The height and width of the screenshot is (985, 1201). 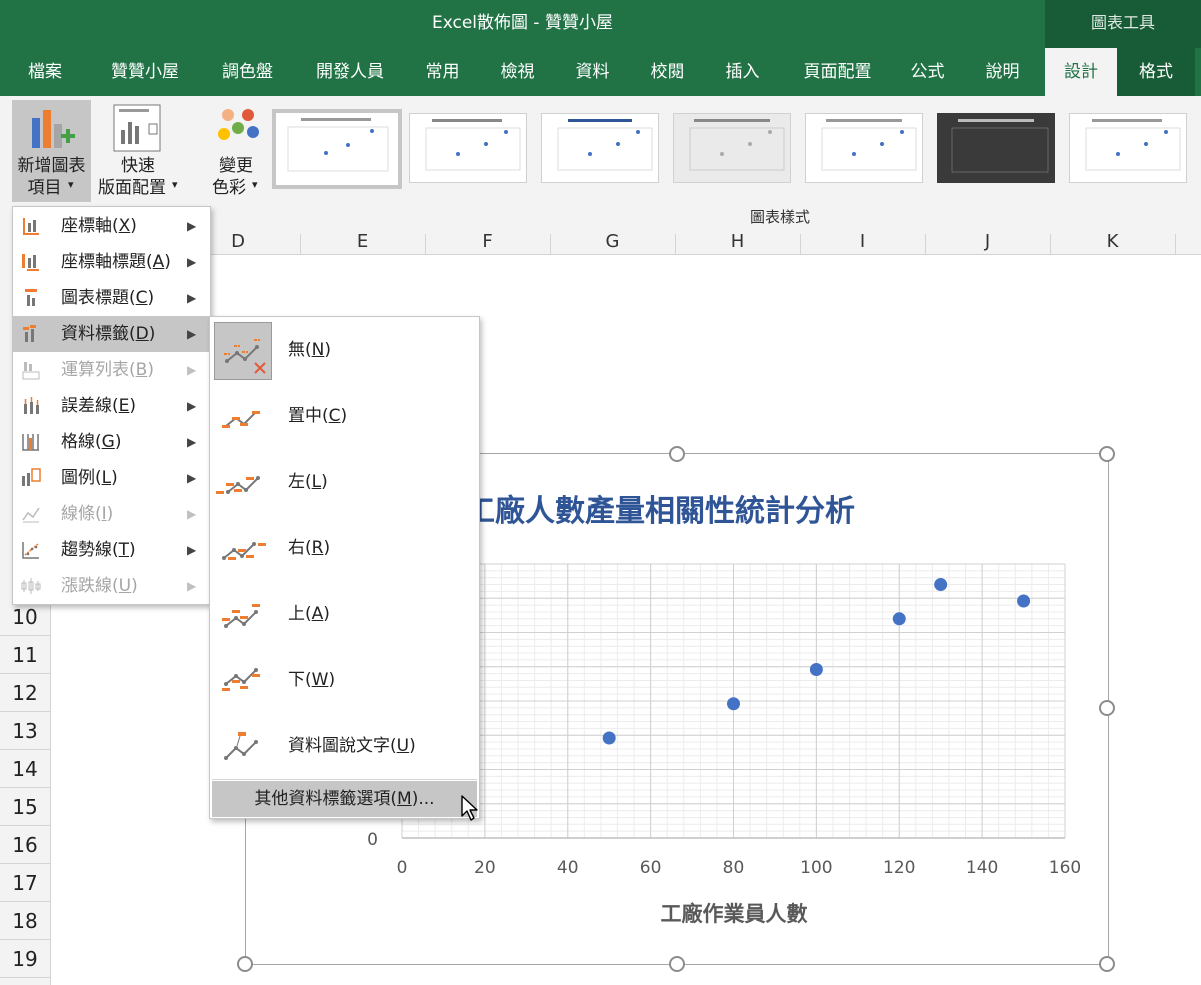 I want to click on menu-item-data-labels: 資料標籤(D) ▶, so click(x=111, y=334).